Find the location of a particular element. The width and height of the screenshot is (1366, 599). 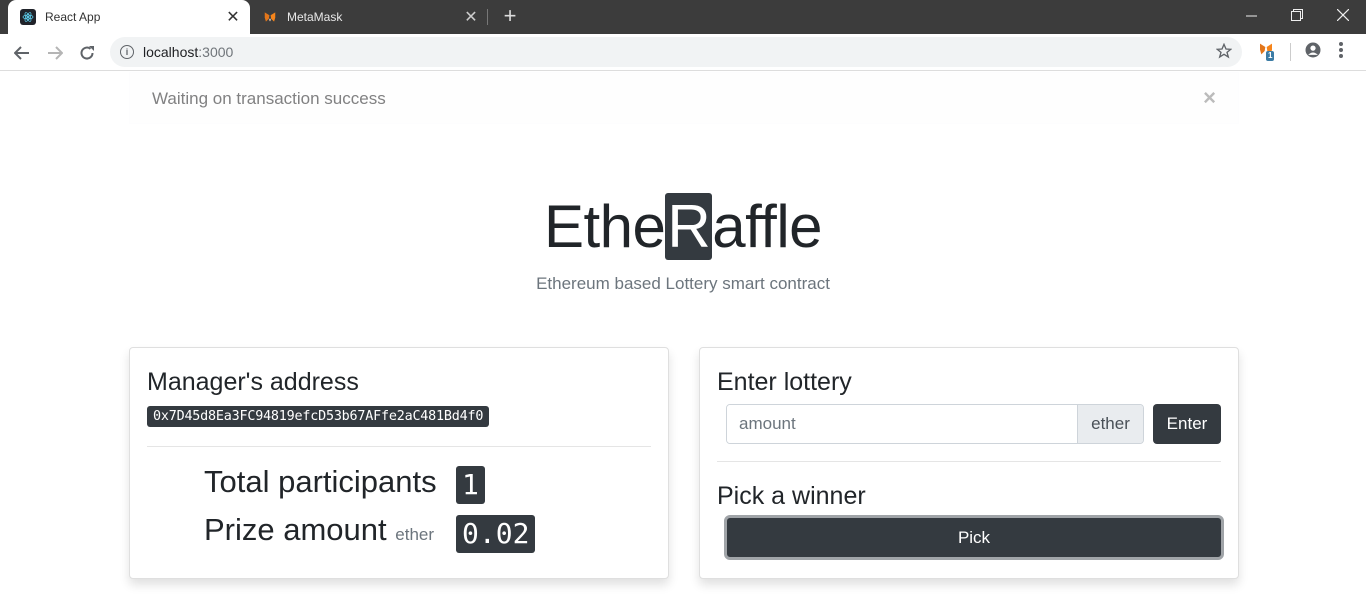

amount-unit: ether is located at coordinates (1110, 424).